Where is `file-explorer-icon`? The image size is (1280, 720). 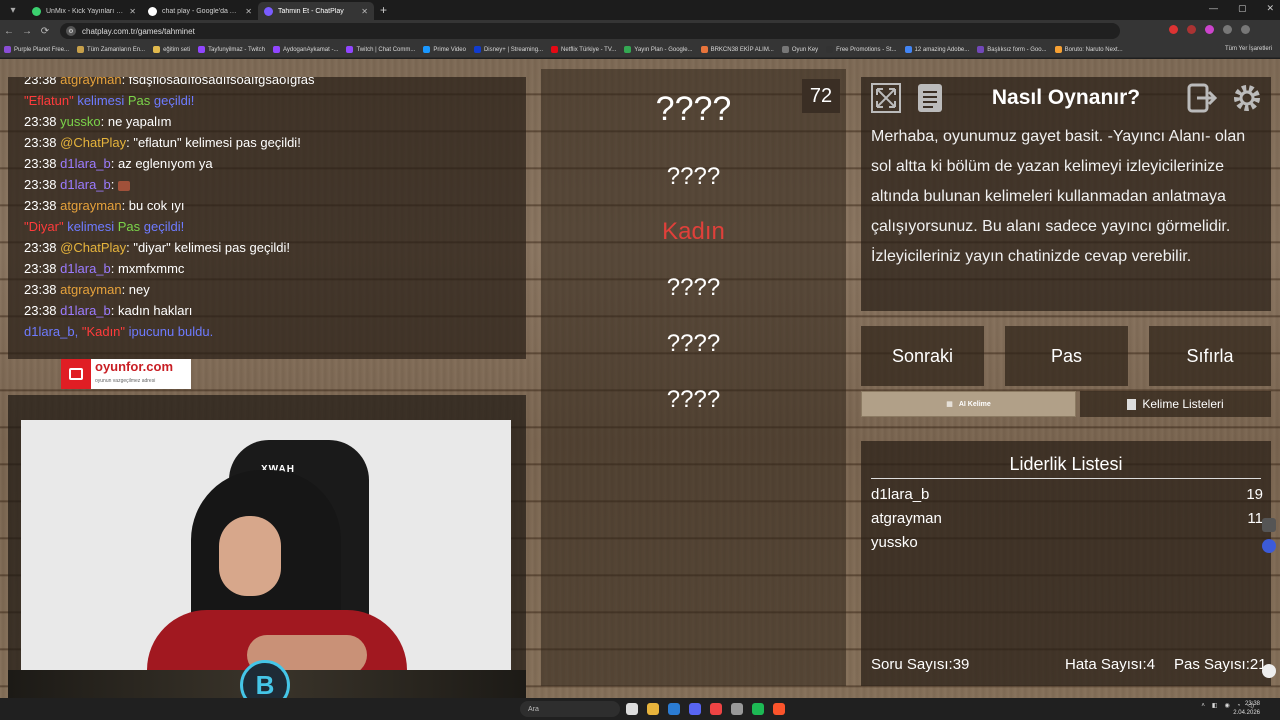
file-explorer-icon is located at coordinates (653, 709).